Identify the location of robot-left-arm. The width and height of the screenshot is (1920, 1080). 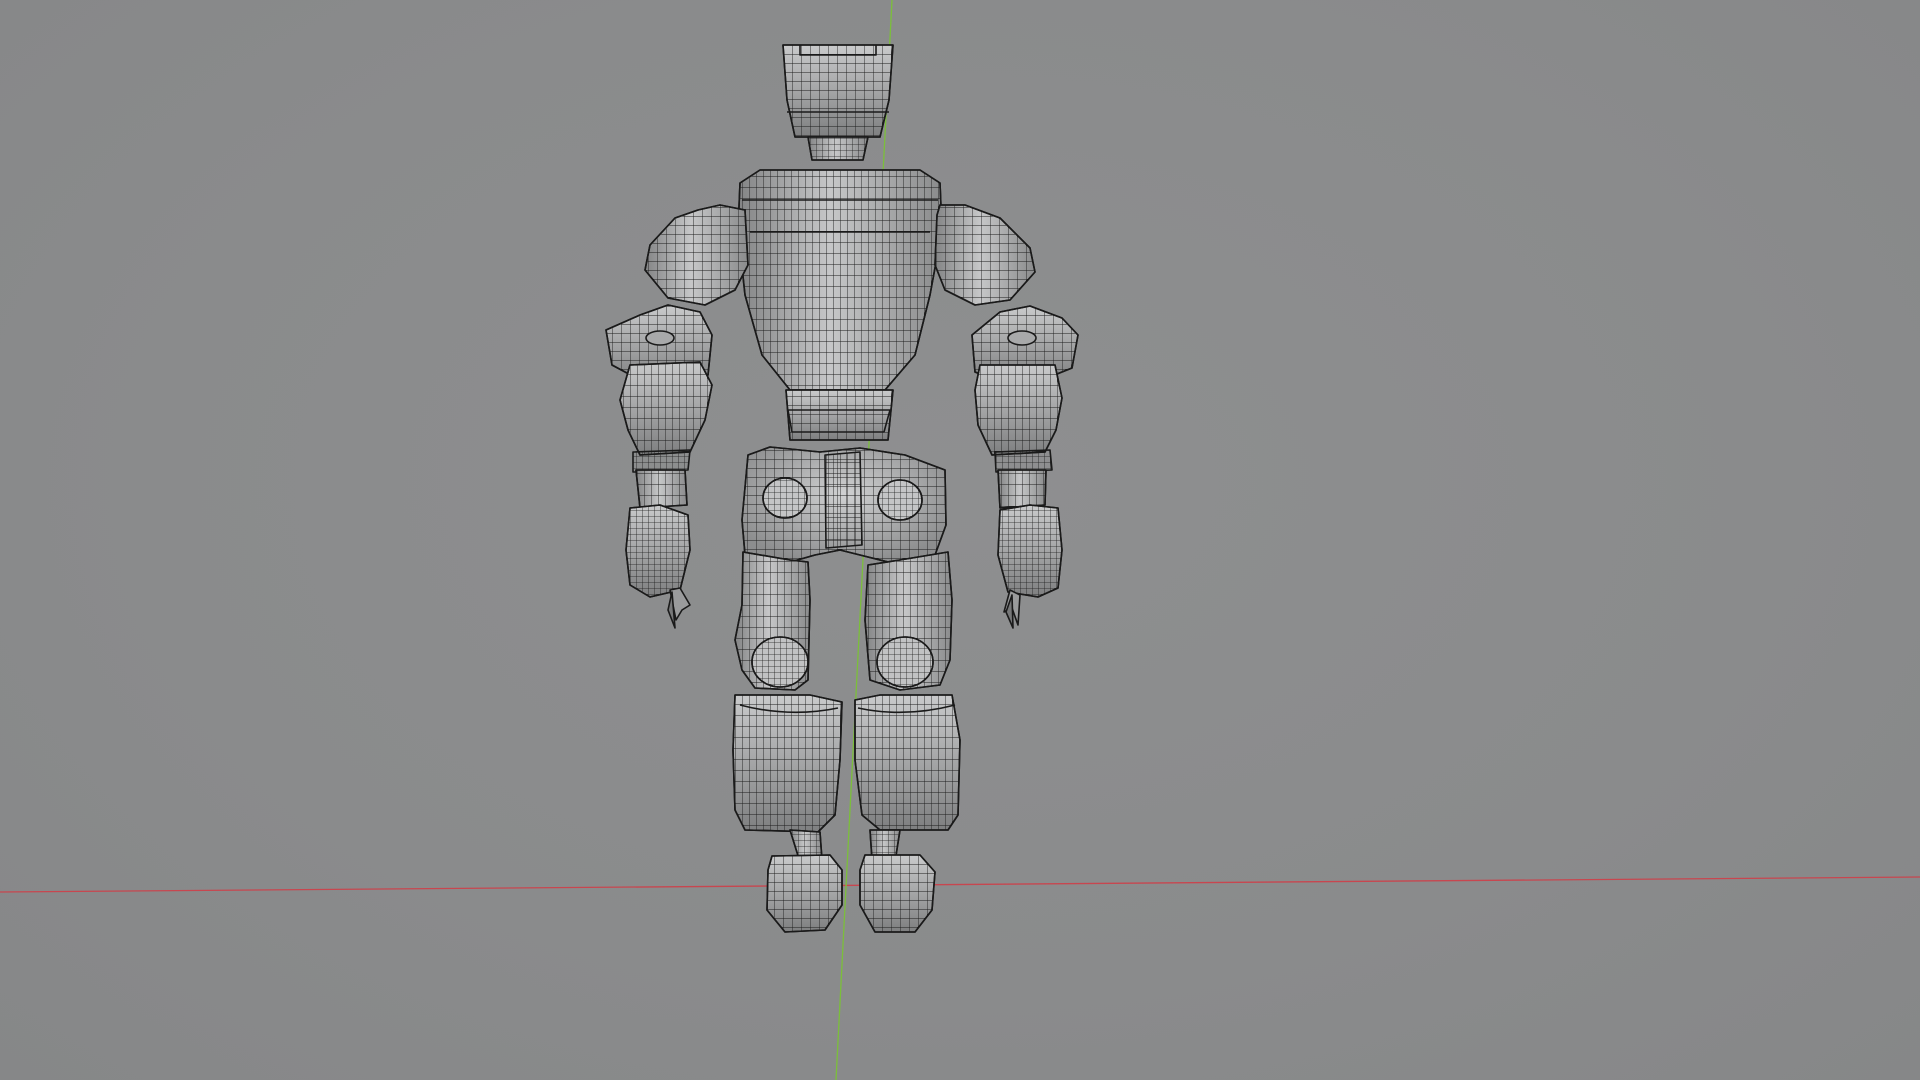
(677, 416).